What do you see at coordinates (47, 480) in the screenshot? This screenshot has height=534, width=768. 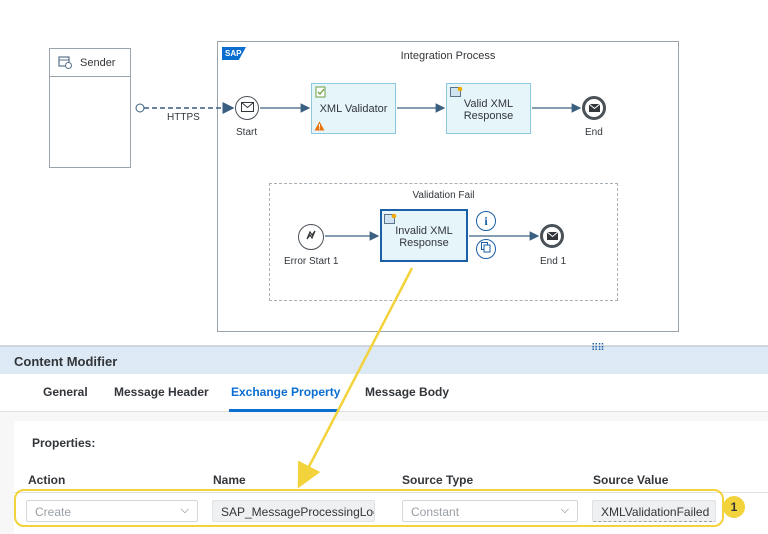 I see `column-action: Action` at bounding box center [47, 480].